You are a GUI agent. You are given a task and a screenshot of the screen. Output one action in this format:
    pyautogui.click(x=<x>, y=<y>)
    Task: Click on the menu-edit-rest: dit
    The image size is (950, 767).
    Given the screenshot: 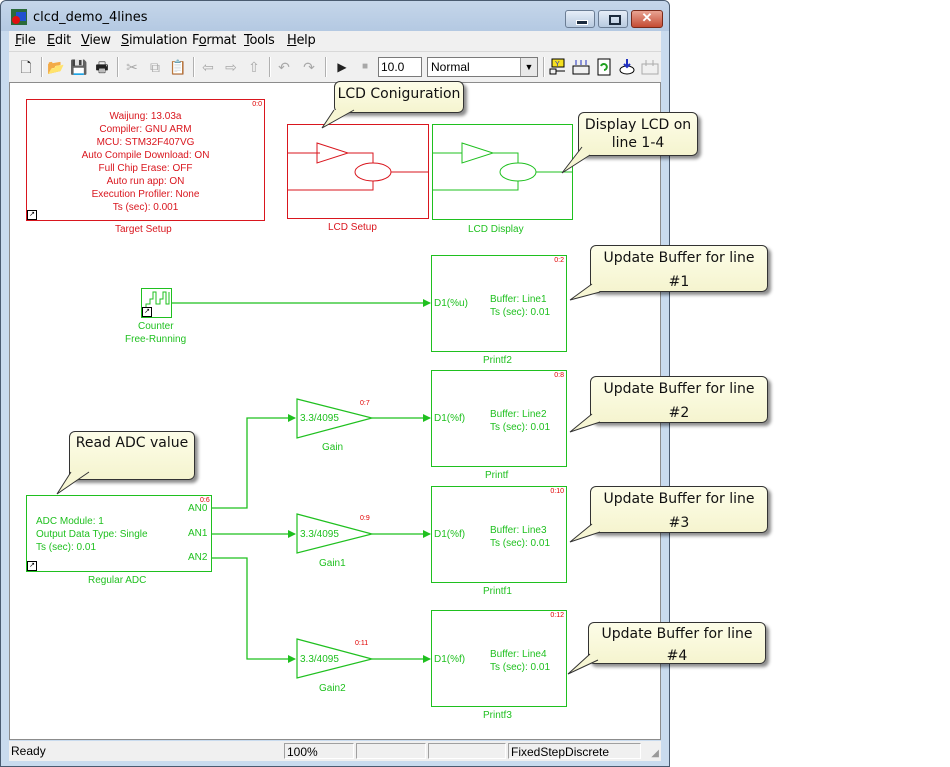 What is the action you would take?
    pyautogui.click(x=62, y=40)
    